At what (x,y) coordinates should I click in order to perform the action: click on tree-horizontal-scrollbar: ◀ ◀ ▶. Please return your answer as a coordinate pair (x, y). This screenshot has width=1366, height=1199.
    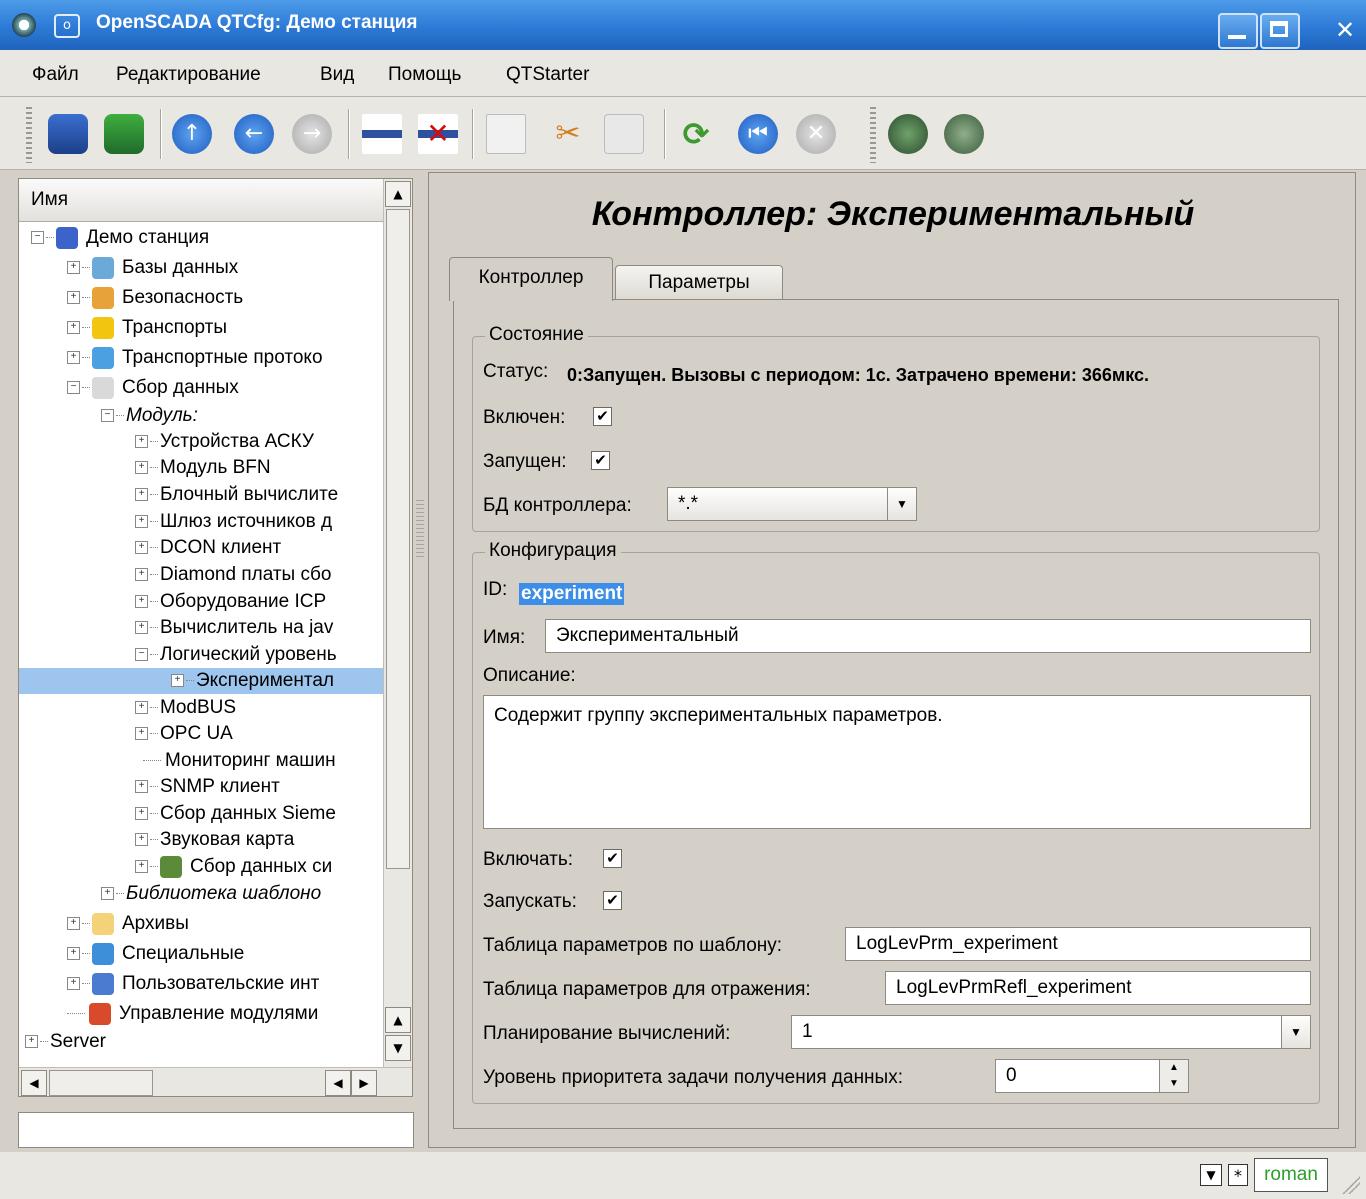
    Looking at the image, I should click on (215, 1081).